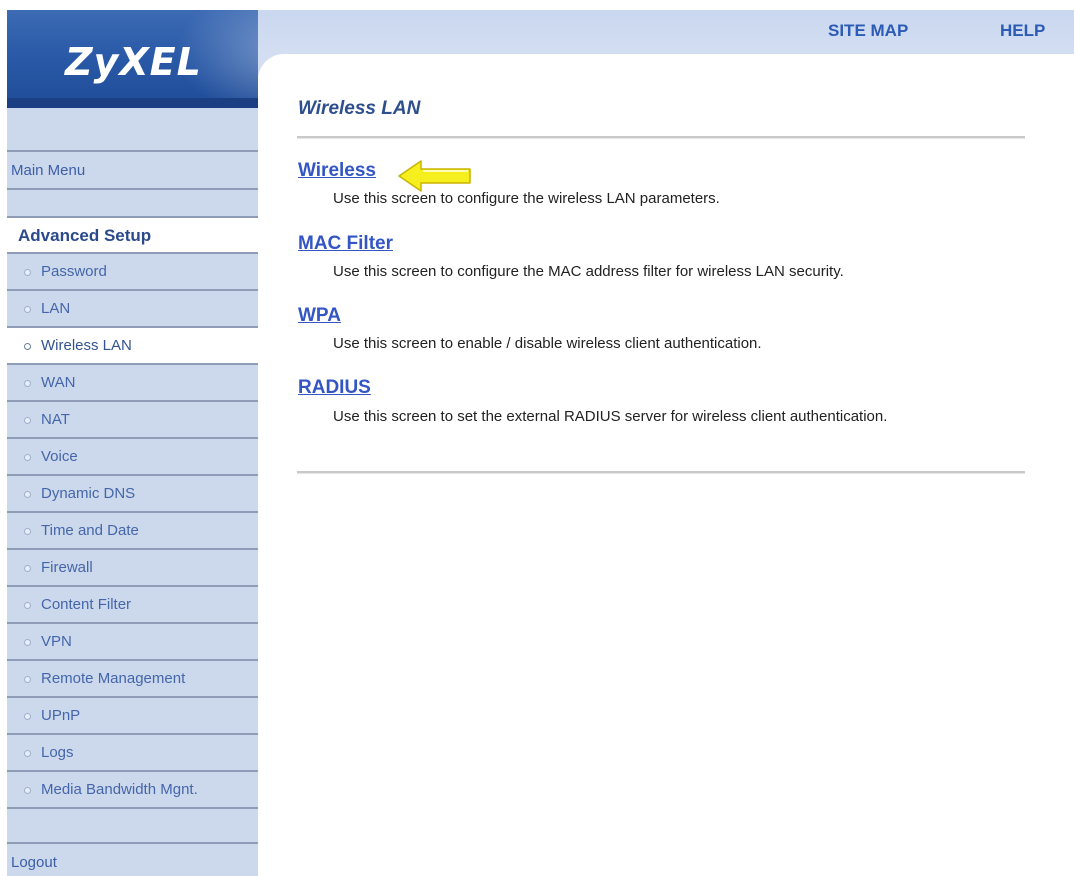 This screenshot has width=1074, height=876. I want to click on sidebar-item-content-filter: Content Filter, so click(132, 605).